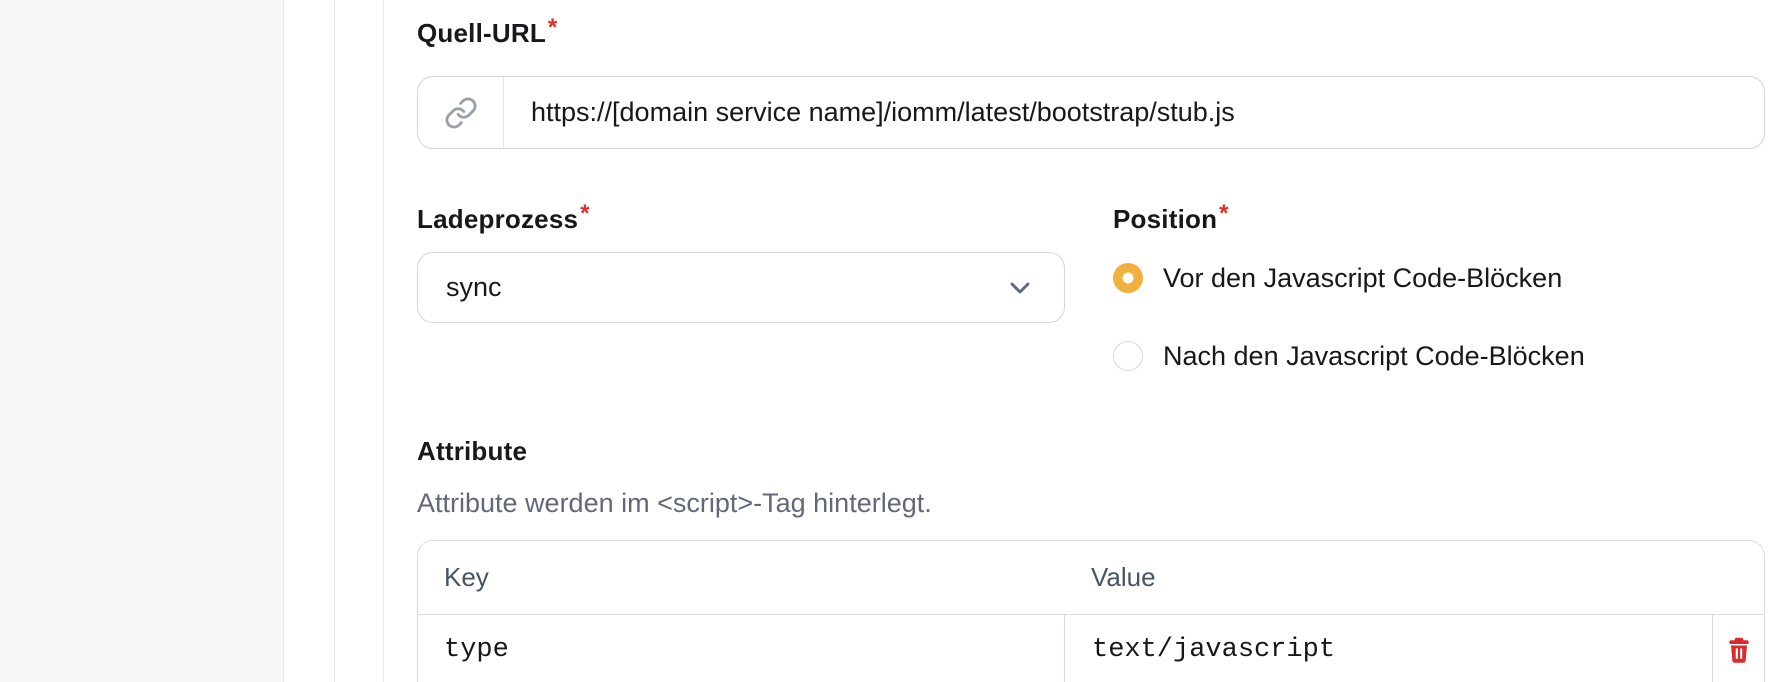  I want to click on radio-option-label: Nach den Javascript Code-Blöcken, so click(1374, 355).